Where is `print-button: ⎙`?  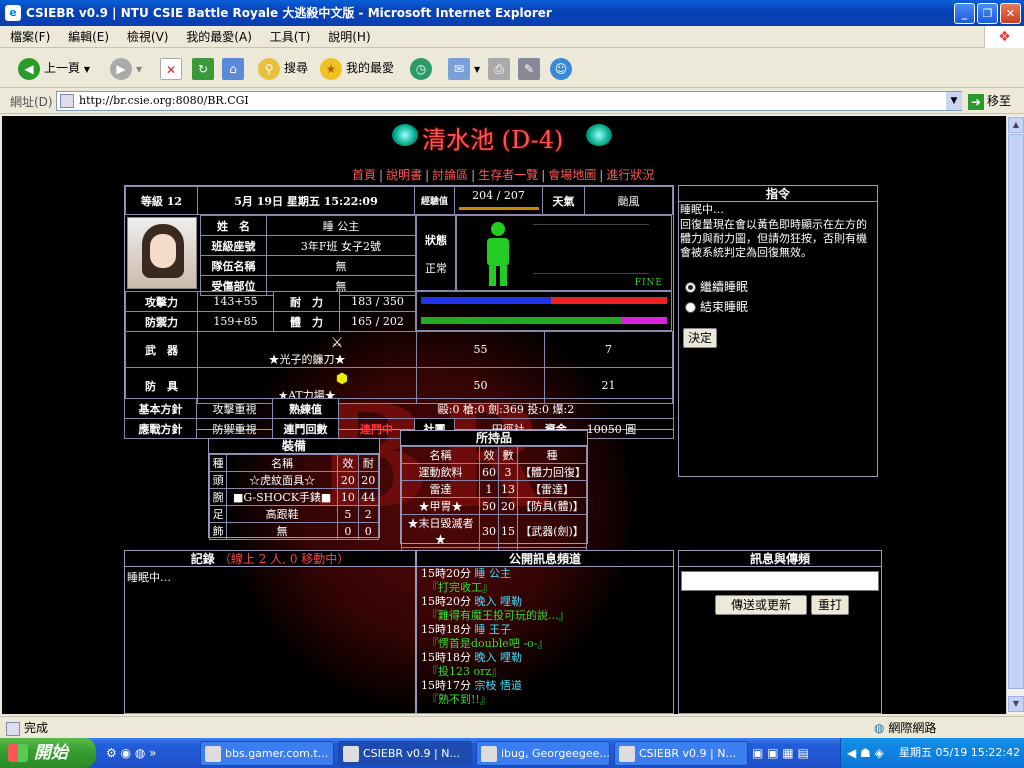 print-button: ⎙ is located at coordinates (501, 68).